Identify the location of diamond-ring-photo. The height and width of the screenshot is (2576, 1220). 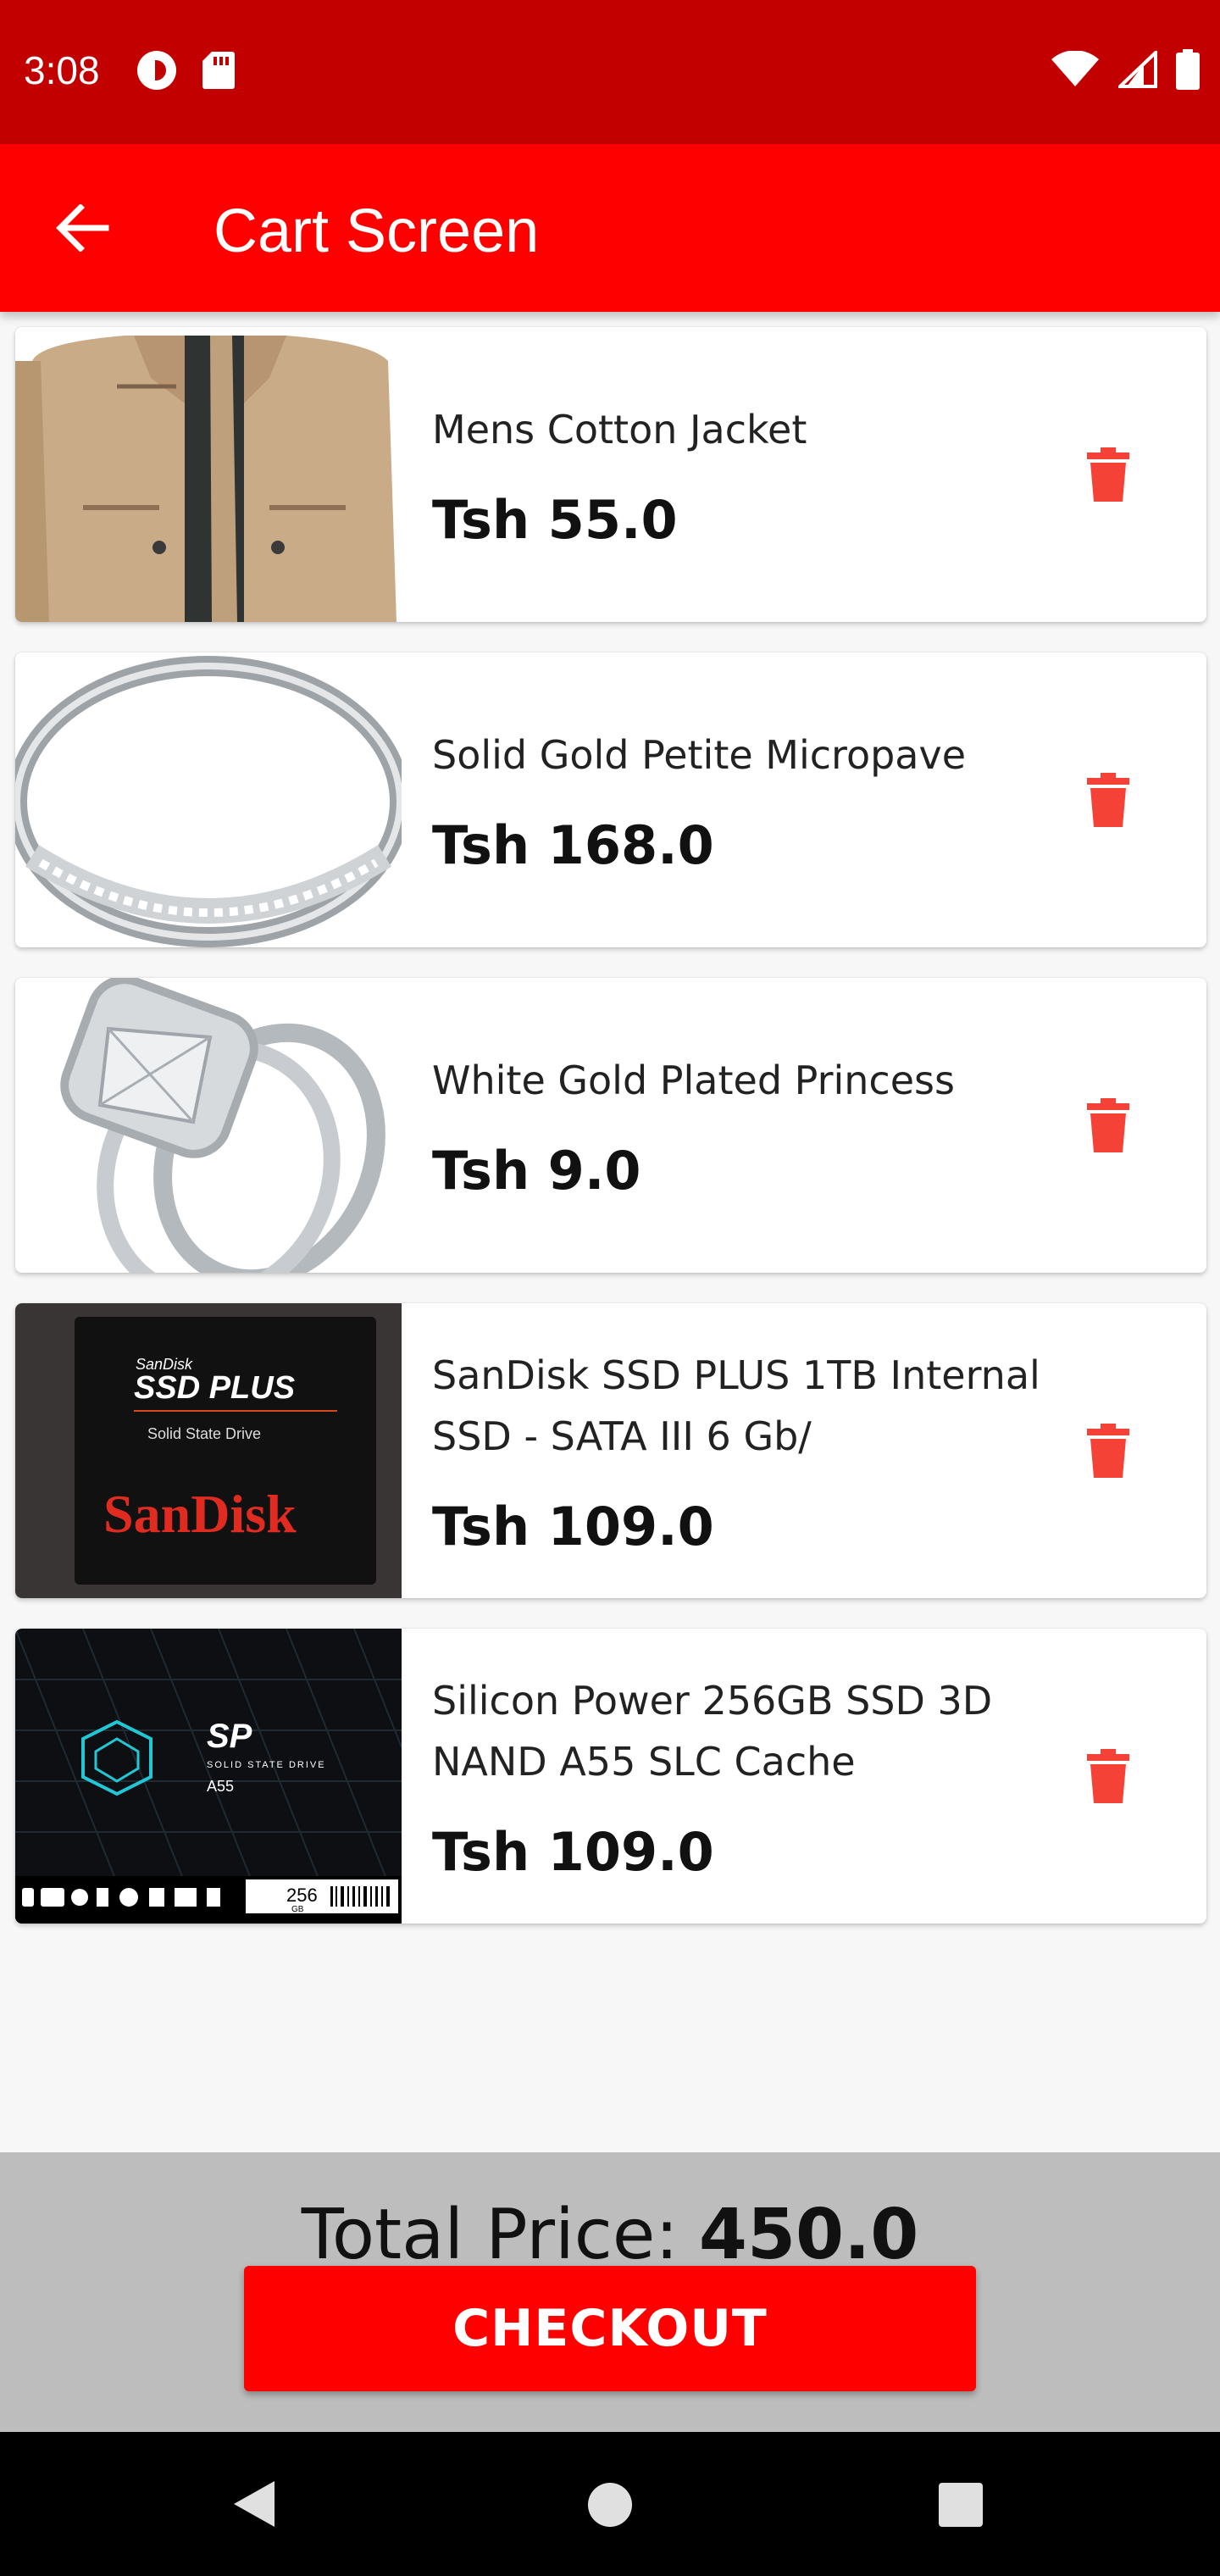
(208, 1125).